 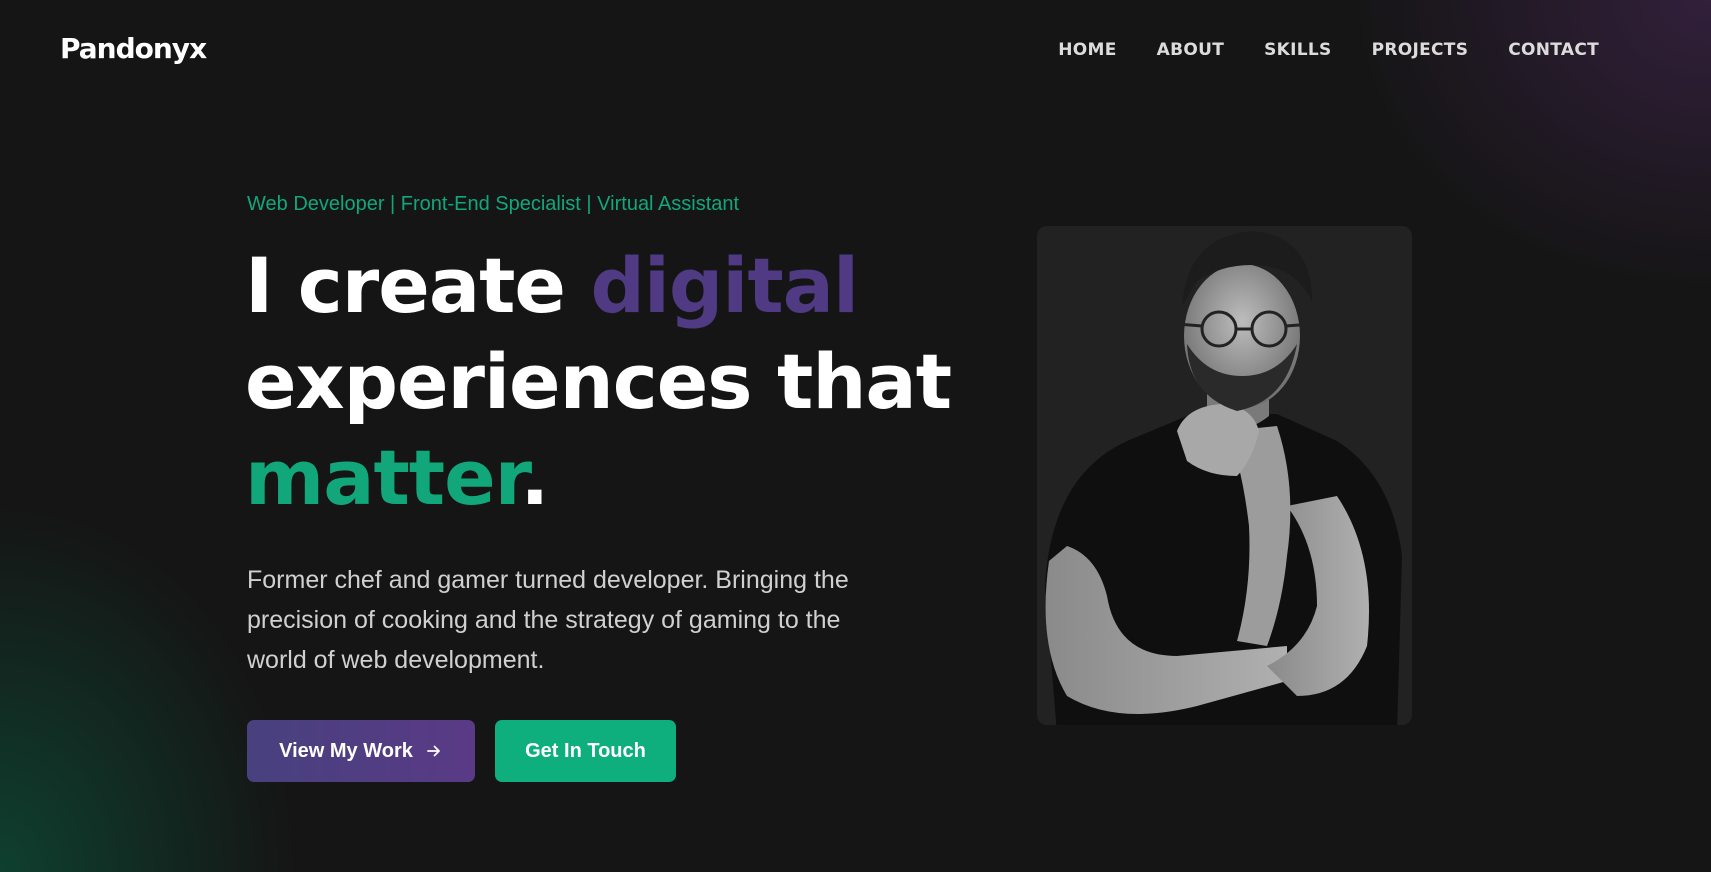 What do you see at coordinates (418, 285) in the screenshot?
I see `headline-part-1: I create` at bounding box center [418, 285].